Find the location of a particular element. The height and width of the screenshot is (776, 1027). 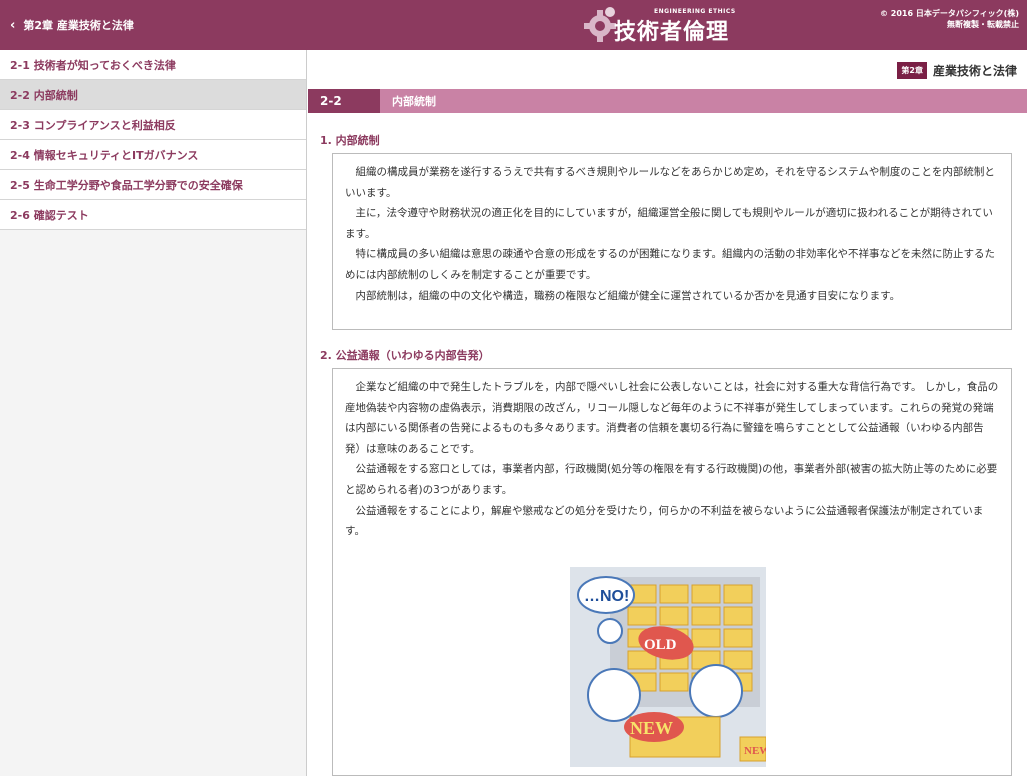

back-to-chapter-link: ‹ 第2章 産業技術と法律 is located at coordinates (72, 25).